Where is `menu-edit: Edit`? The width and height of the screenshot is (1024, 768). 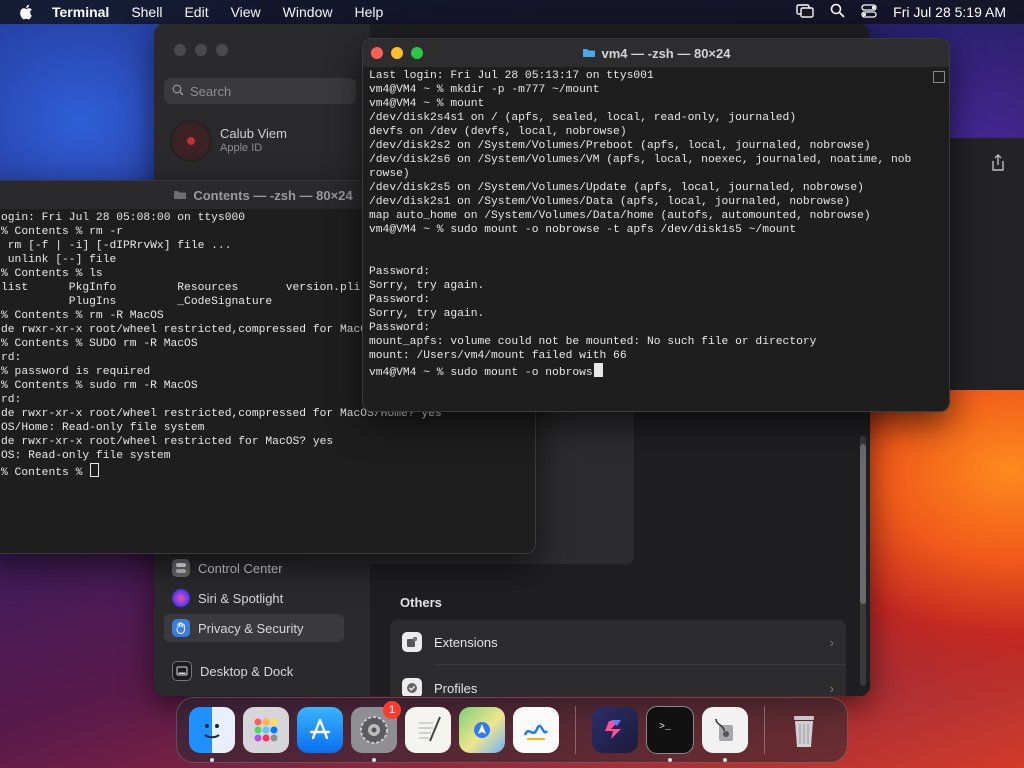
menu-edit: Edit is located at coordinates (196, 12).